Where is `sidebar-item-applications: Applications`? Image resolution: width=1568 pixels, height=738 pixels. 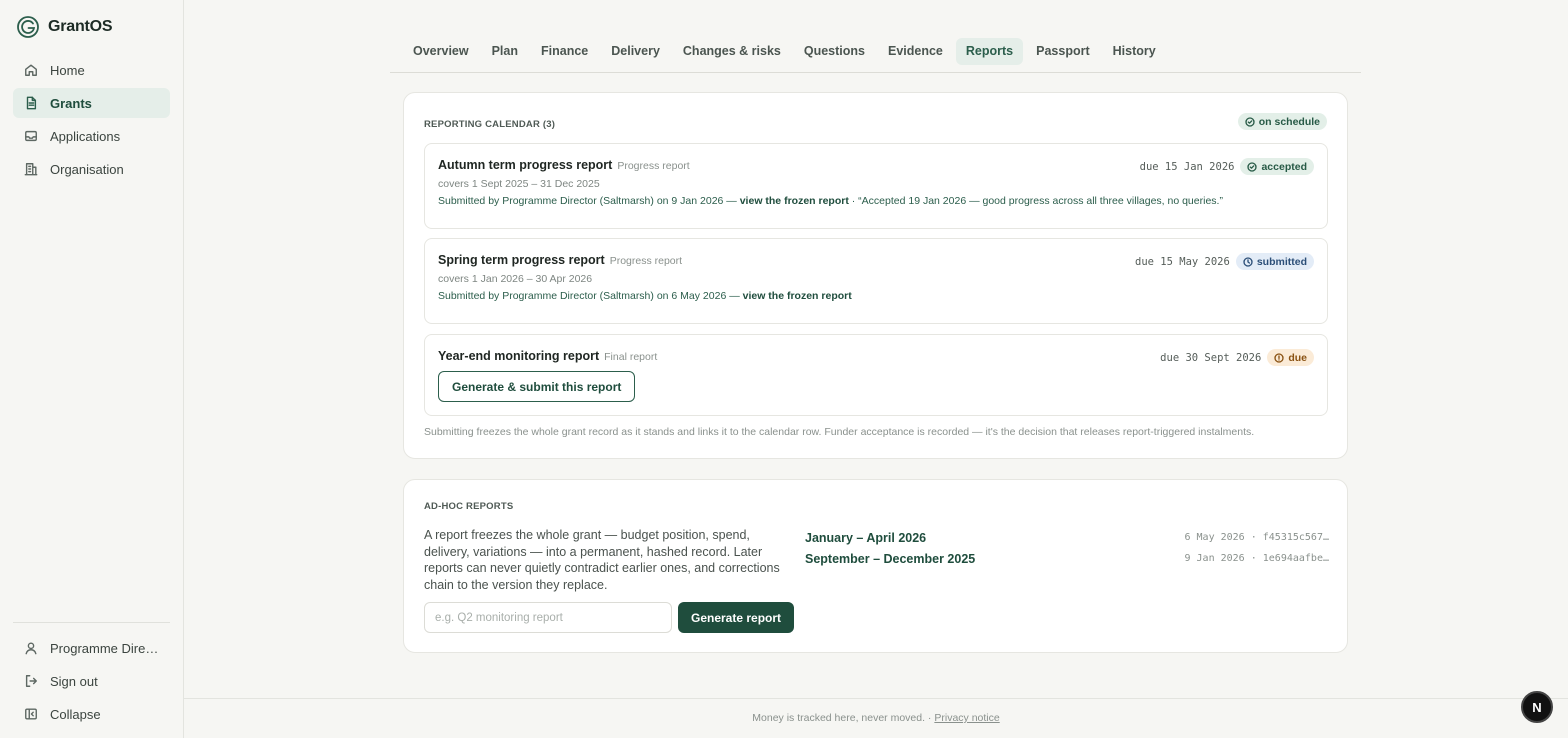
sidebar-item-applications: Applications is located at coordinates (91, 136).